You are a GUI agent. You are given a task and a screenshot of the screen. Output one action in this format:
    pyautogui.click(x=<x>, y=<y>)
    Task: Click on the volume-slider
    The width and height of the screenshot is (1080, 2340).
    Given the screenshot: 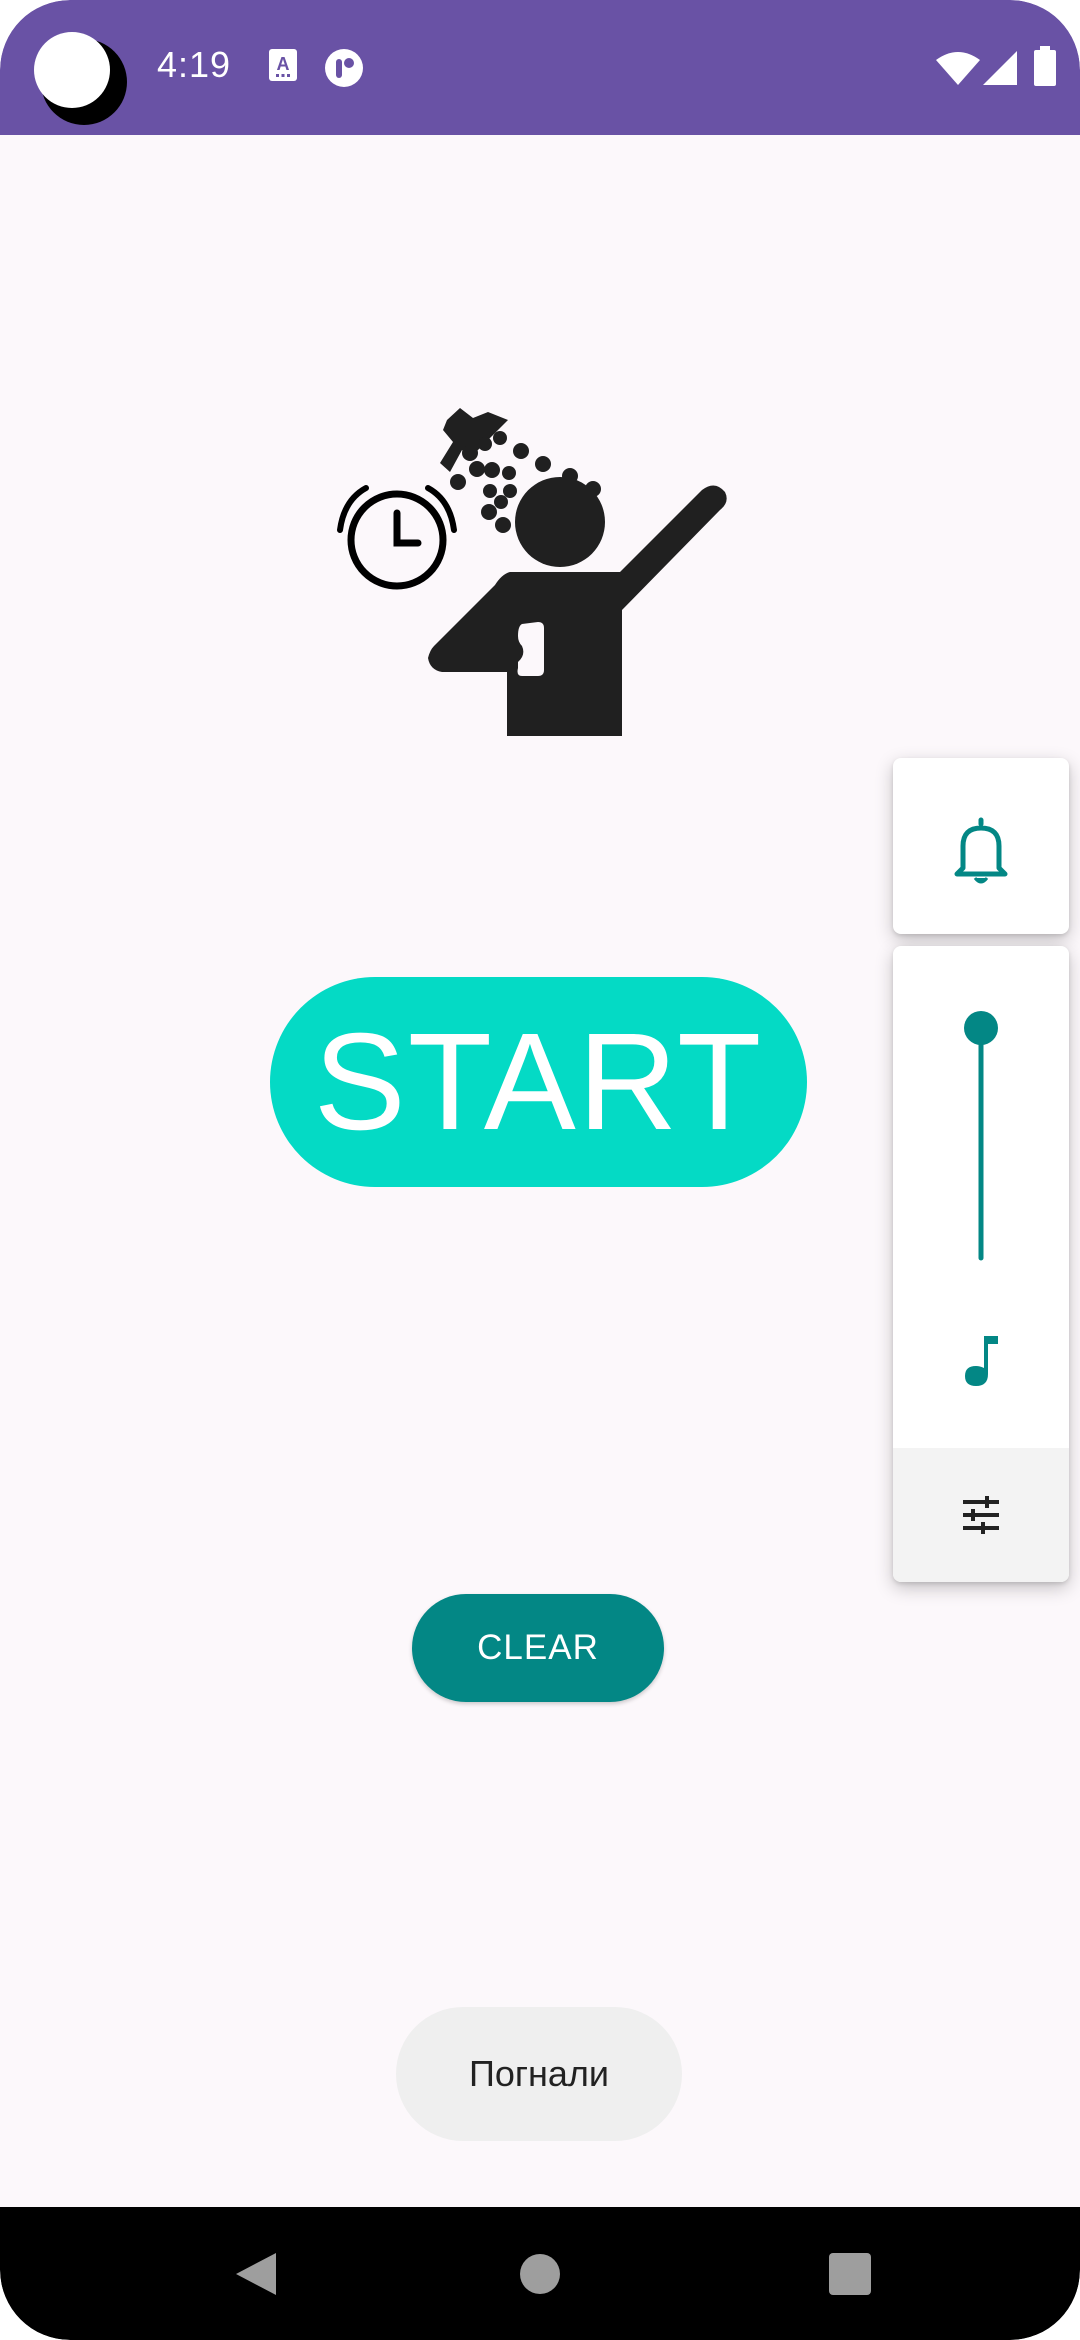 What is the action you would take?
    pyautogui.click(x=981, y=1116)
    